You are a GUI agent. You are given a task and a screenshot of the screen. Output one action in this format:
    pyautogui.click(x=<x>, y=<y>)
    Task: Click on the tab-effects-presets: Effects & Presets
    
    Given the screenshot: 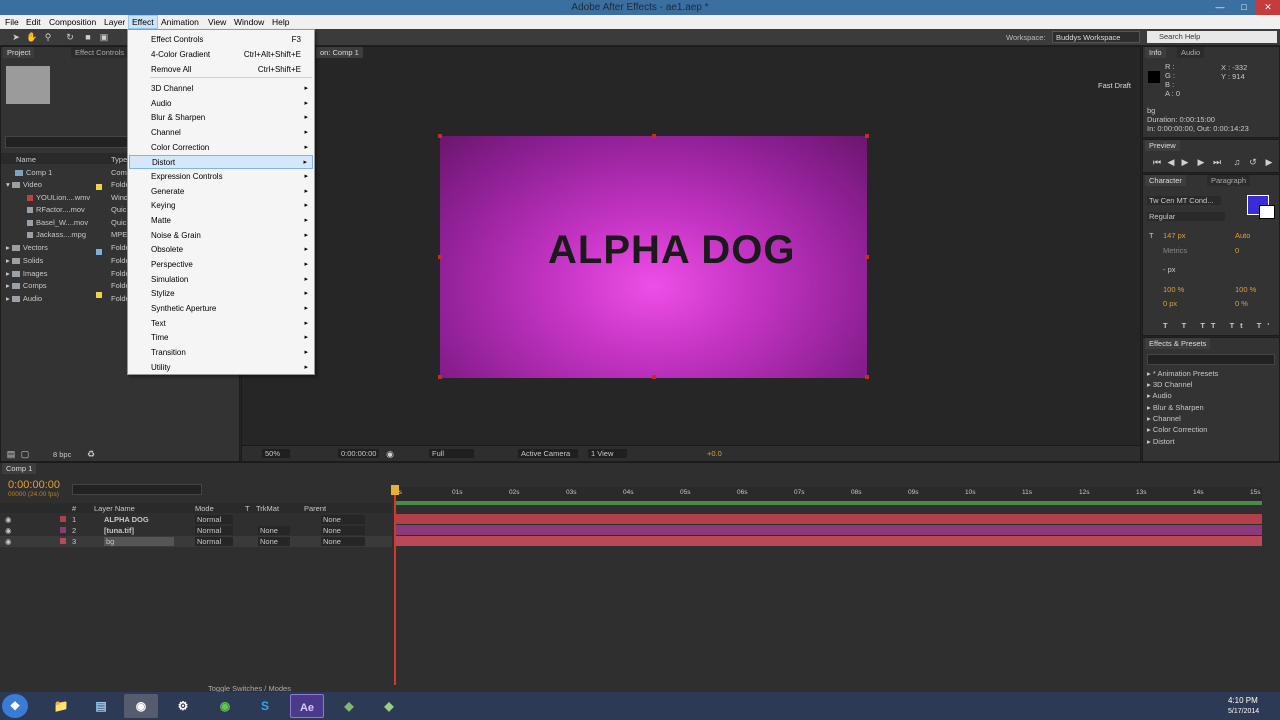 What is the action you would take?
    pyautogui.click(x=1178, y=343)
    